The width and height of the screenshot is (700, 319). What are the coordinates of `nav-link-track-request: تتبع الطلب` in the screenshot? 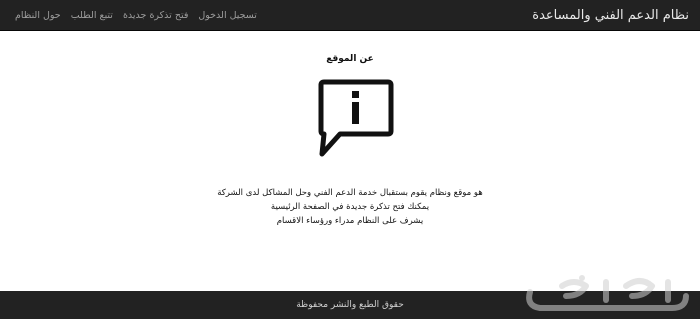 It's located at (92, 15).